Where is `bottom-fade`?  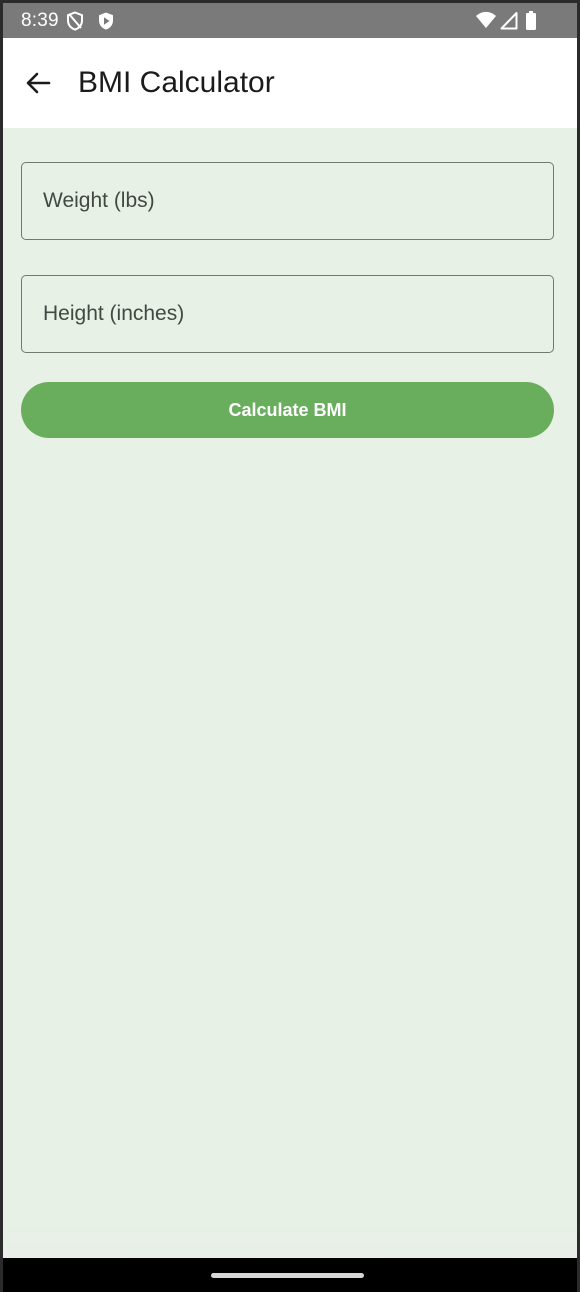
bottom-fade is located at coordinates (290, 1240).